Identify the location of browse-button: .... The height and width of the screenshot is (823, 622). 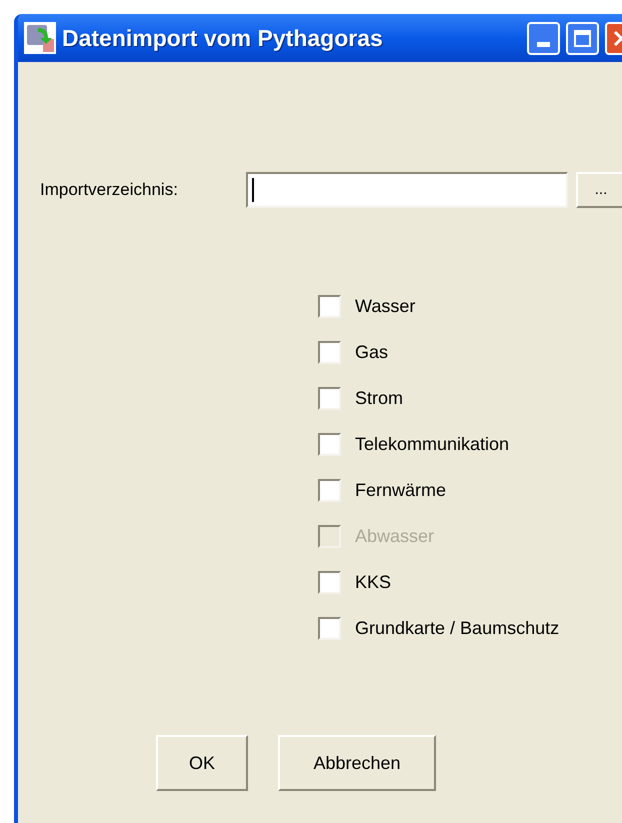
(599, 190).